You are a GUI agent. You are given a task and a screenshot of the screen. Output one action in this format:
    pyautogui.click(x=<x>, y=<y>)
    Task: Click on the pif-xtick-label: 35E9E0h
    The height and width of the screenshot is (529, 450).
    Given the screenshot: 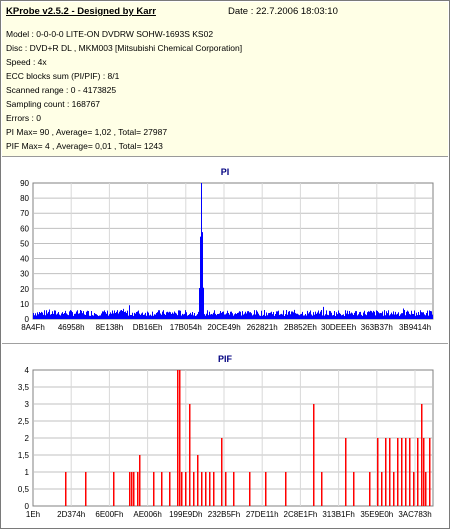 What is the action you would take?
    pyautogui.click(x=376, y=514)
    